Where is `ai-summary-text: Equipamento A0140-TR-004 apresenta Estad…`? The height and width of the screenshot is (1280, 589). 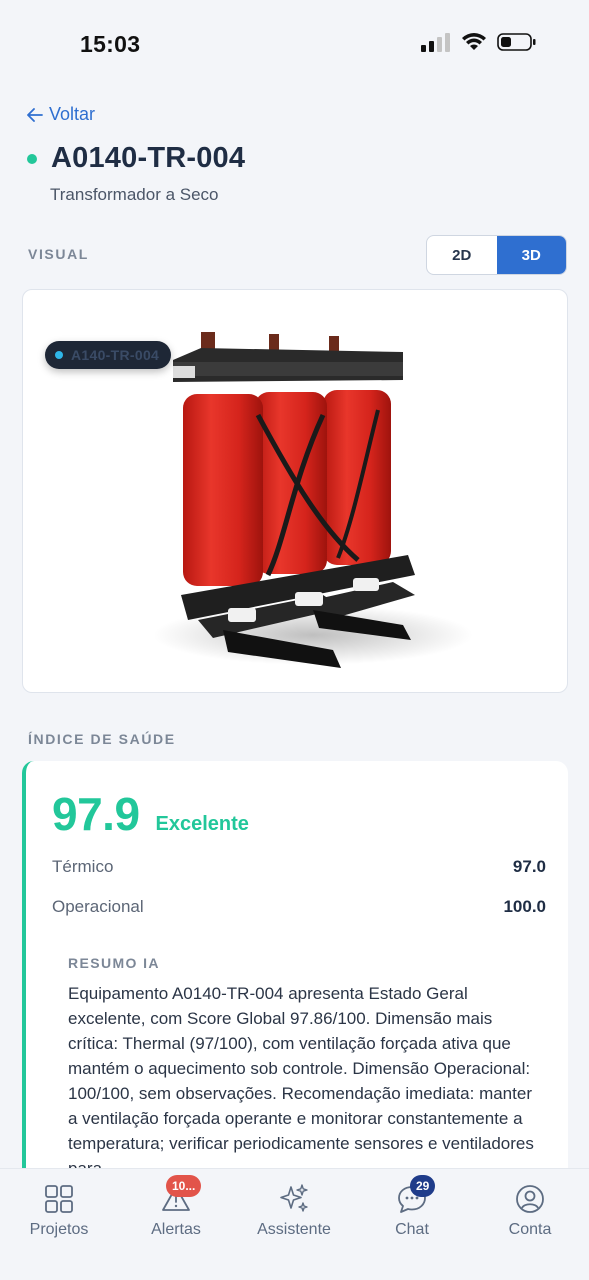
ai-summary-text: Equipamento A0140-TR-004 apresenta Estad… is located at coordinates (301, 1081).